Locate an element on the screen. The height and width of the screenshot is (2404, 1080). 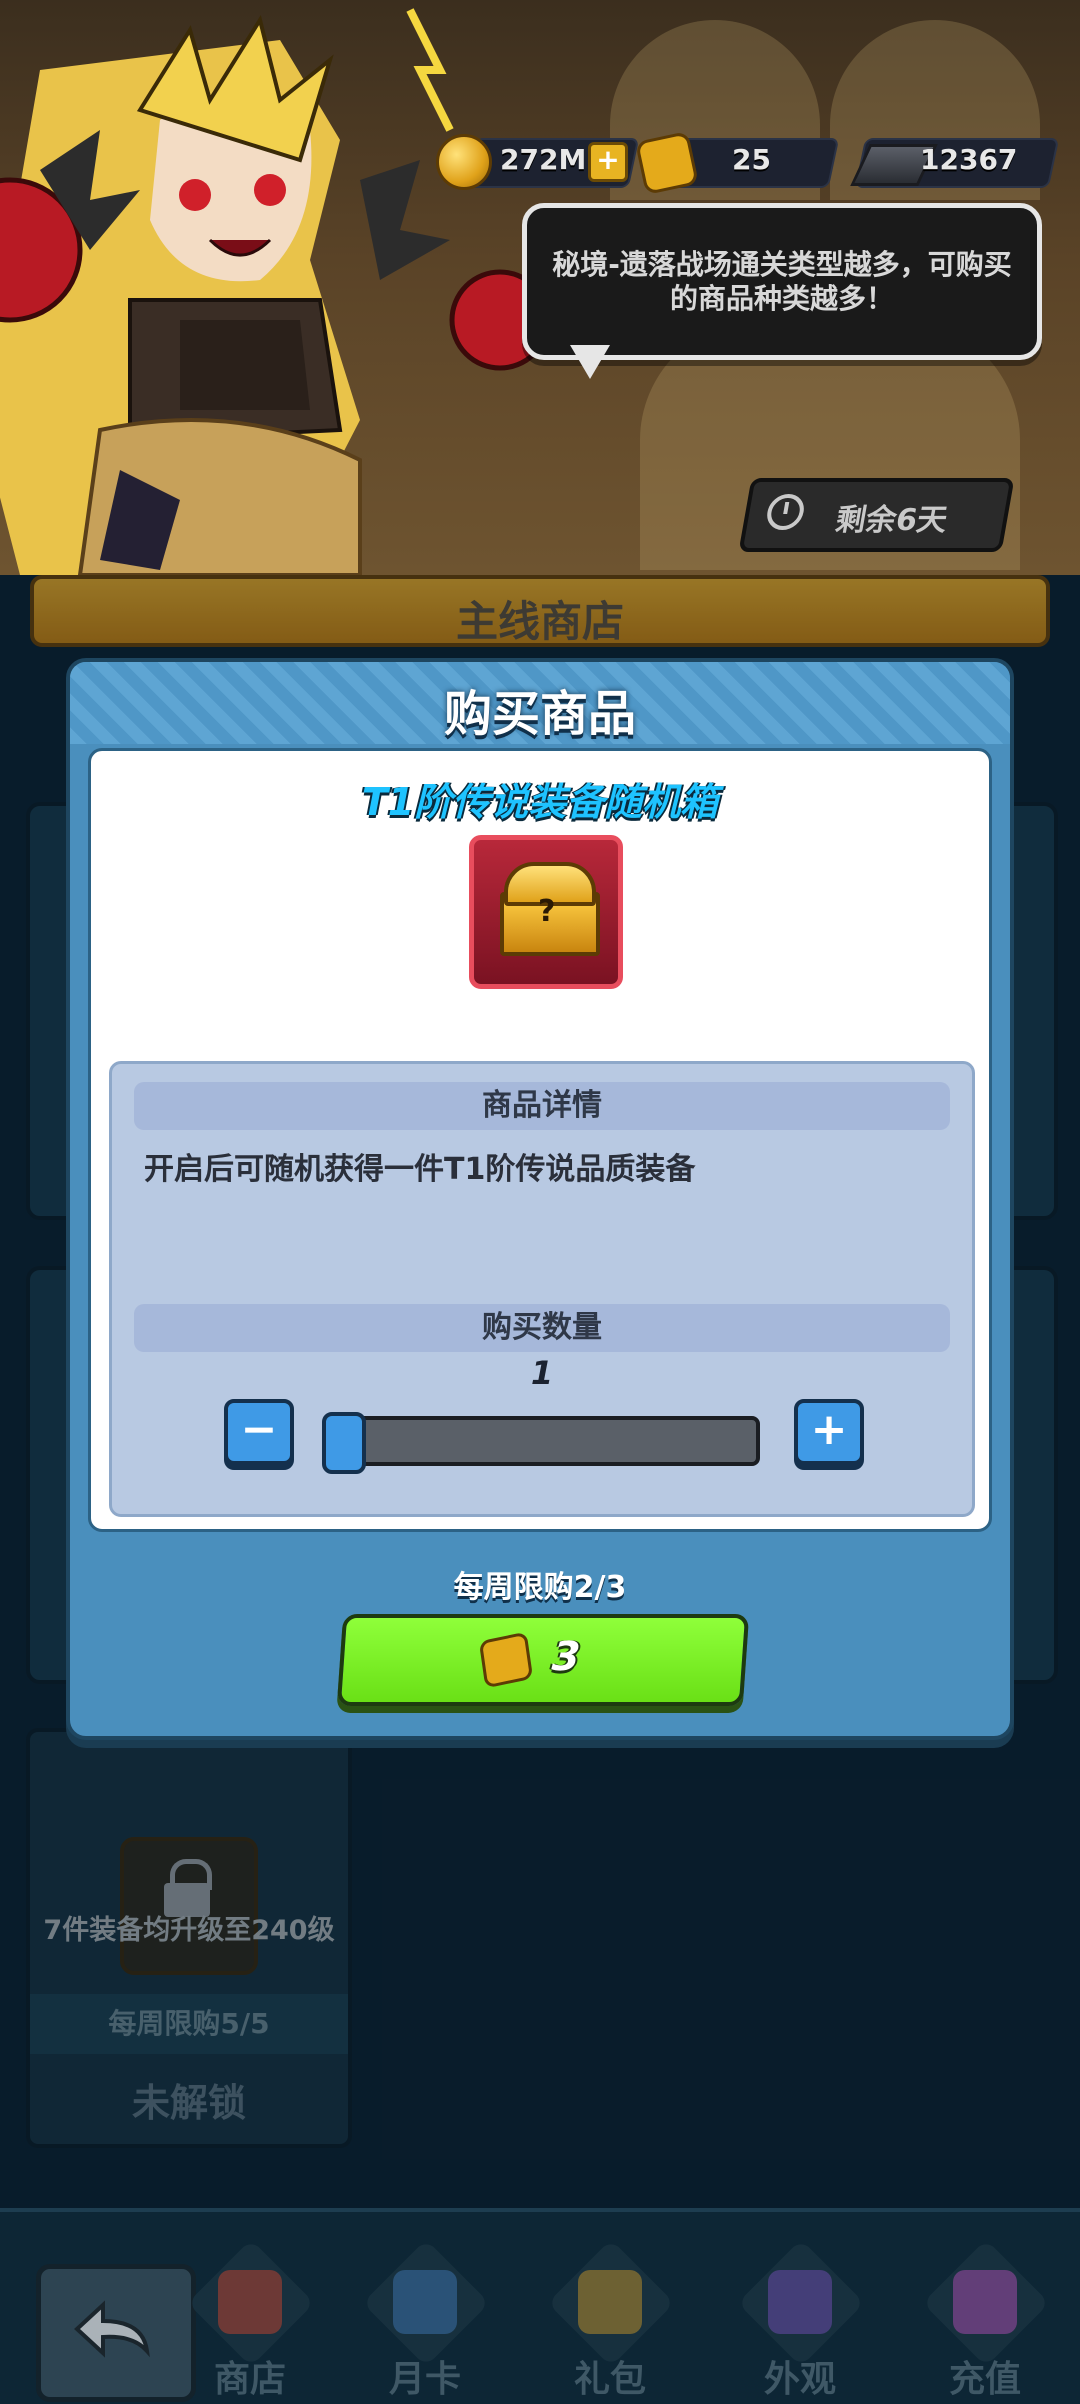
nav-label: 外观 is located at coordinates (799, 2379).